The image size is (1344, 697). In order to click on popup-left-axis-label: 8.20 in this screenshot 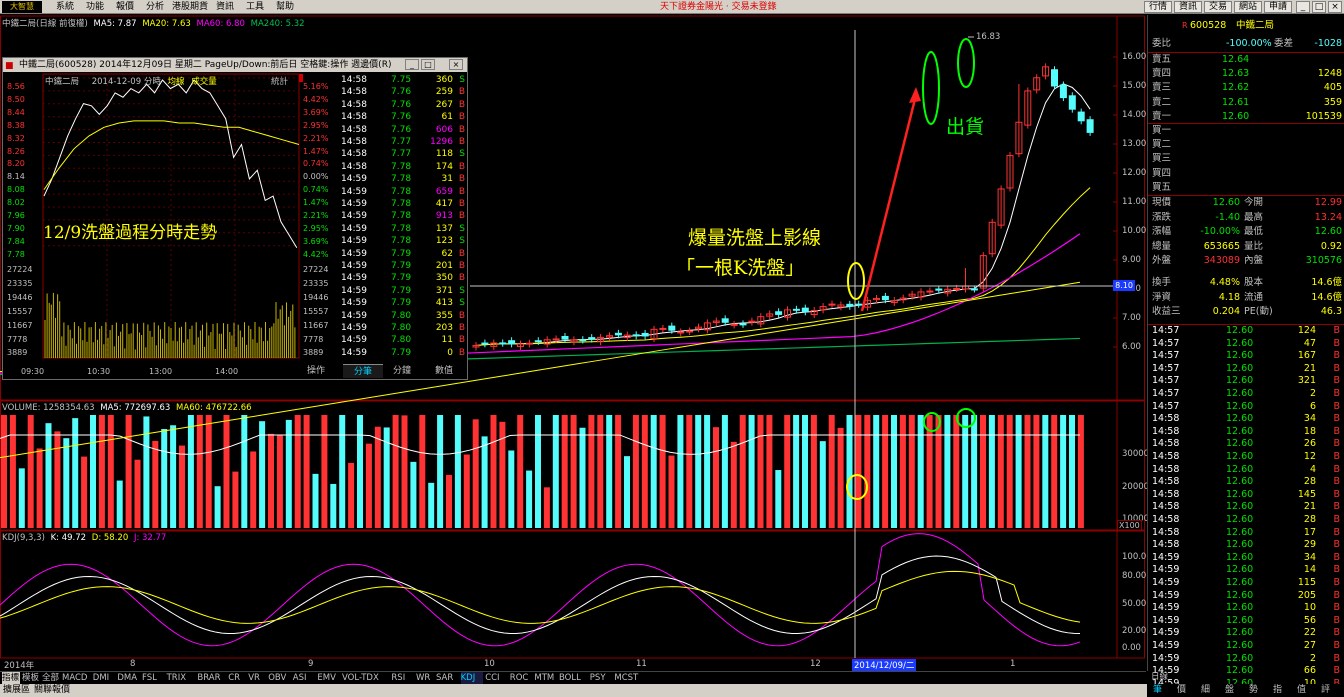, I will do `click(16, 164)`.